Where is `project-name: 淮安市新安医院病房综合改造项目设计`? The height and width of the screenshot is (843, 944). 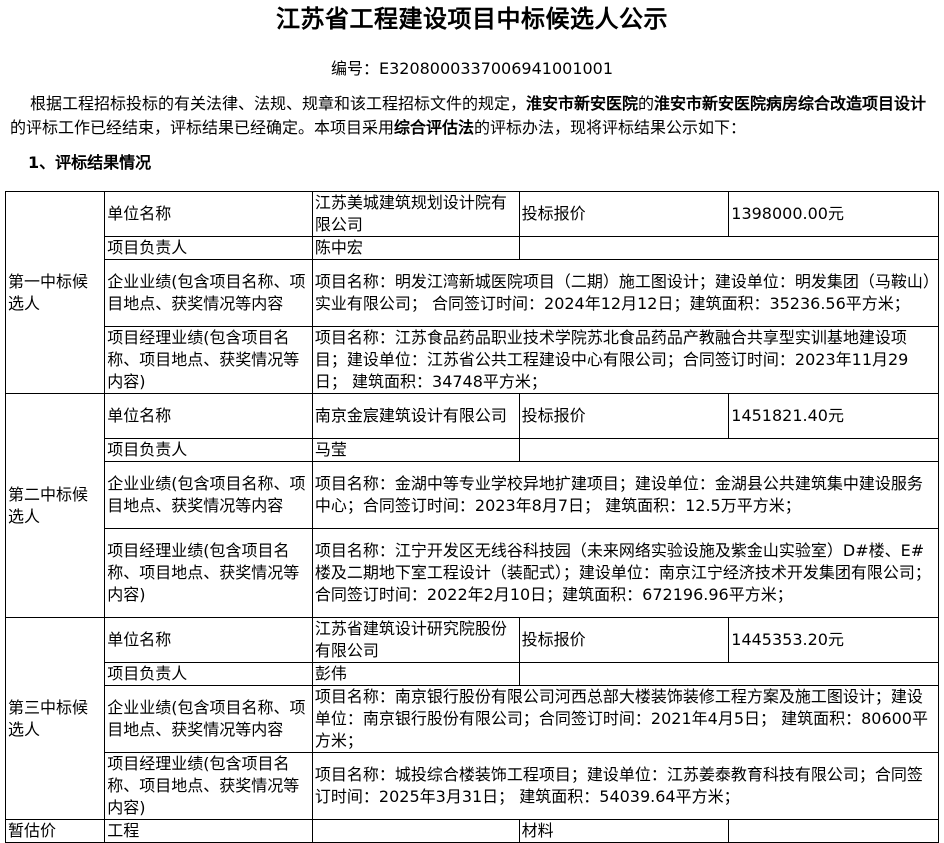 project-name: 淮安市新安医院病房综合改造项目设计 is located at coordinates (790, 103).